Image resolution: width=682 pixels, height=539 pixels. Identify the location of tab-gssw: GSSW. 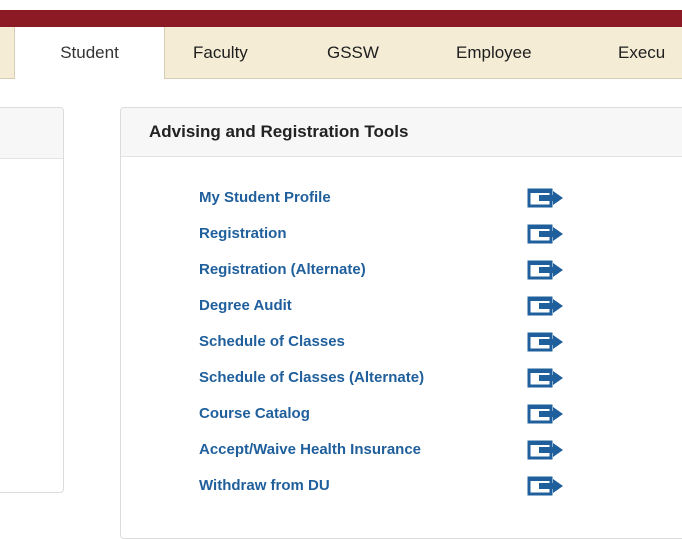
(353, 52).